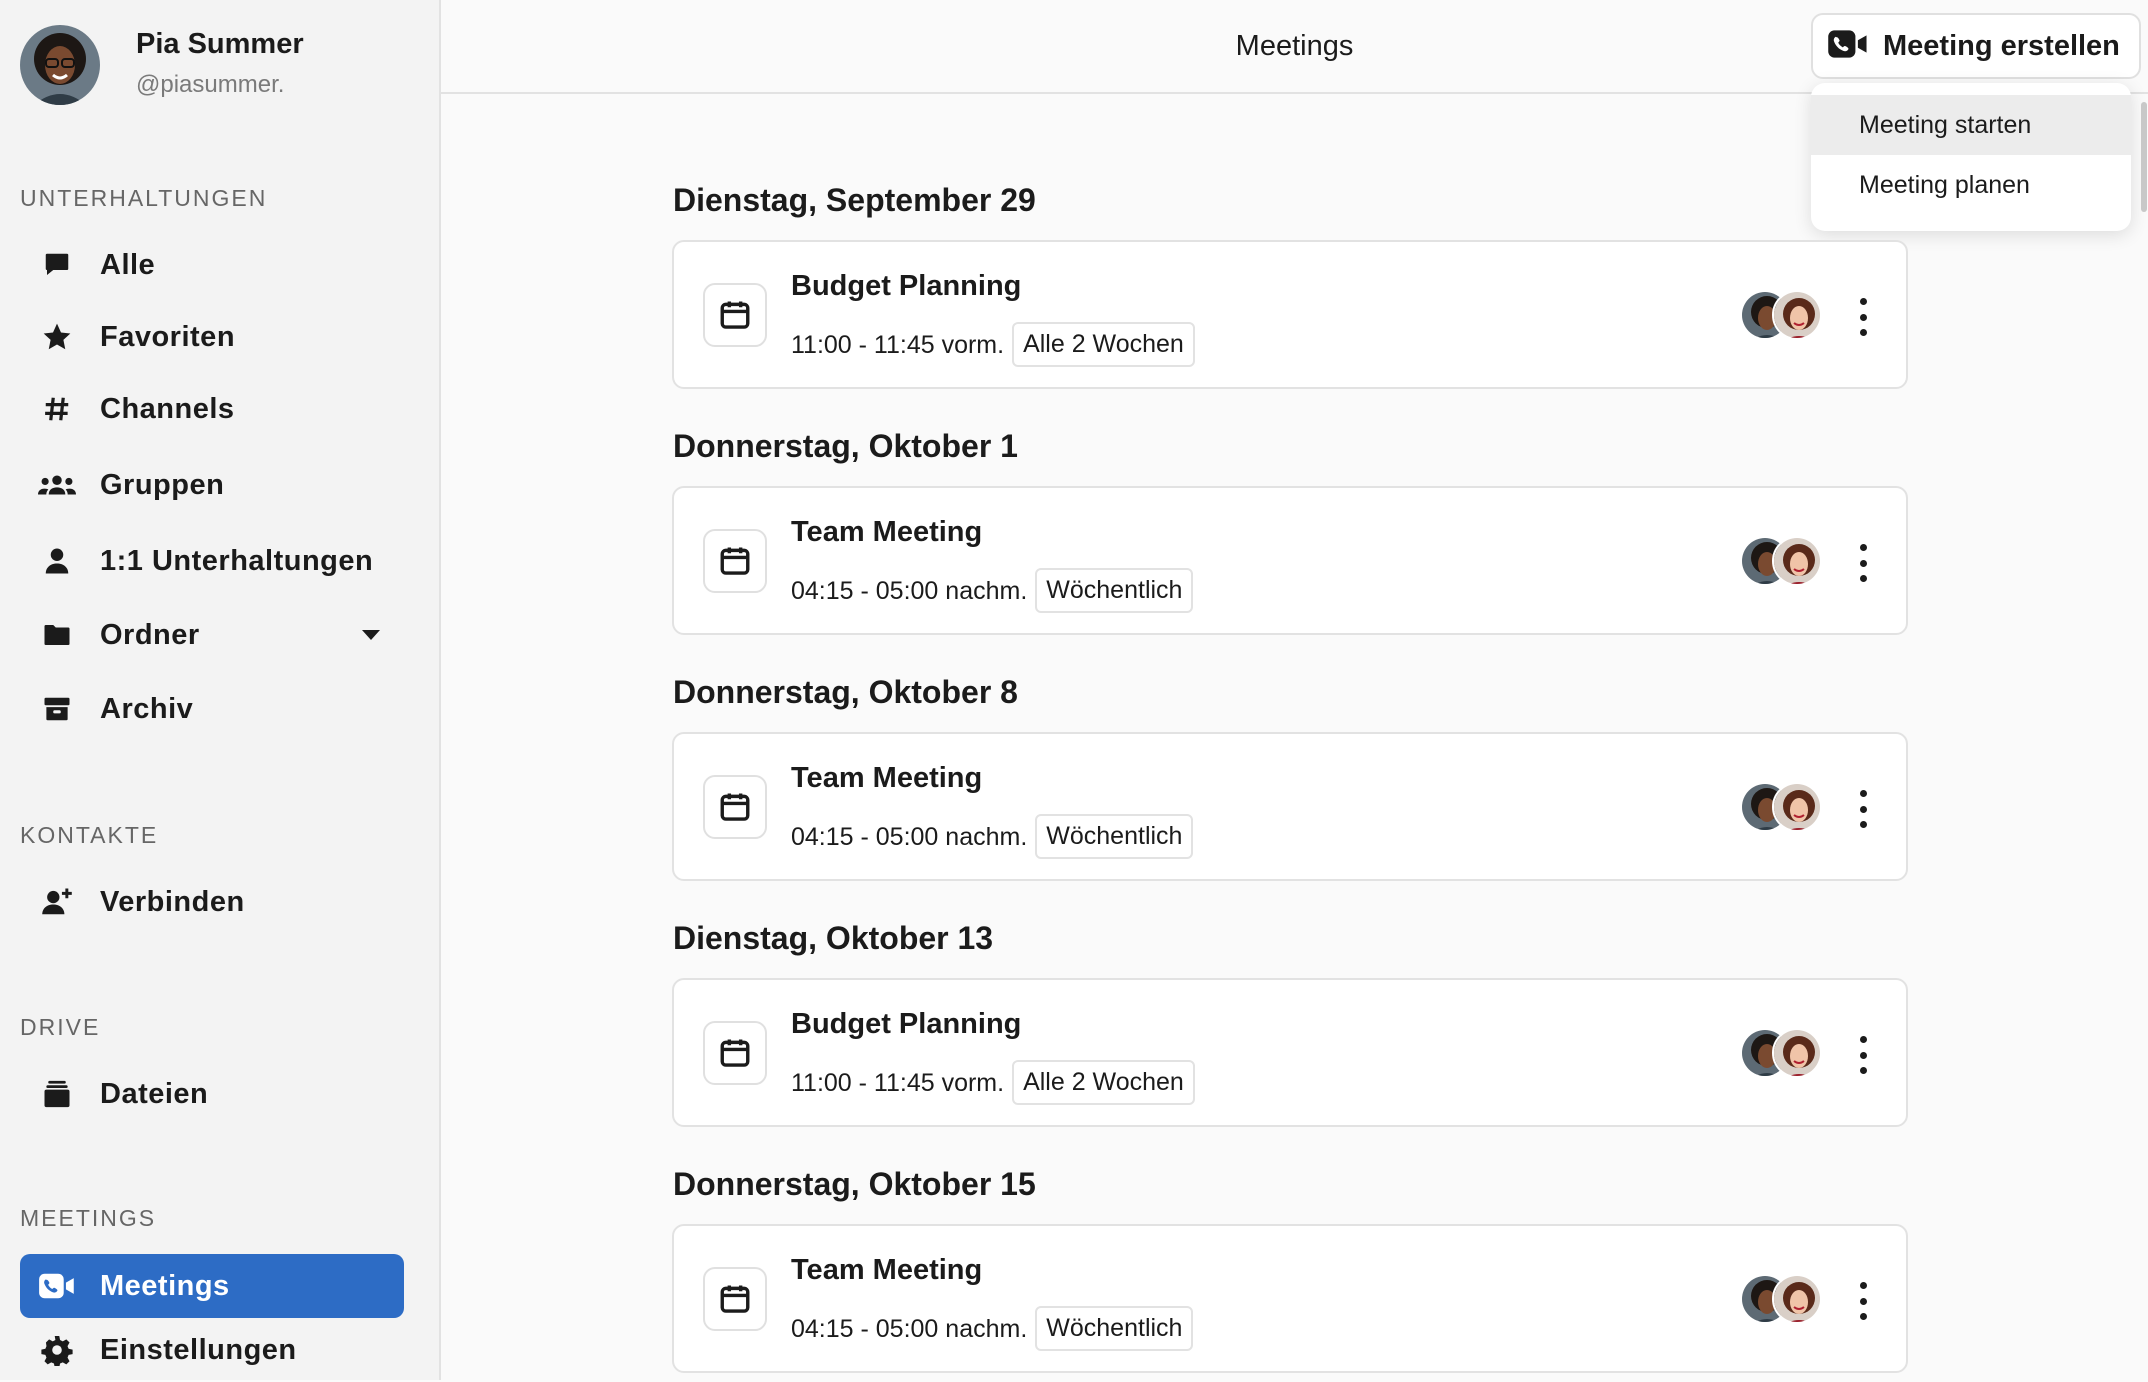 The image size is (2148, 1382). Describe the element at coordinates (57, 1094) in the screenshot. I see `files-icon` at that location.